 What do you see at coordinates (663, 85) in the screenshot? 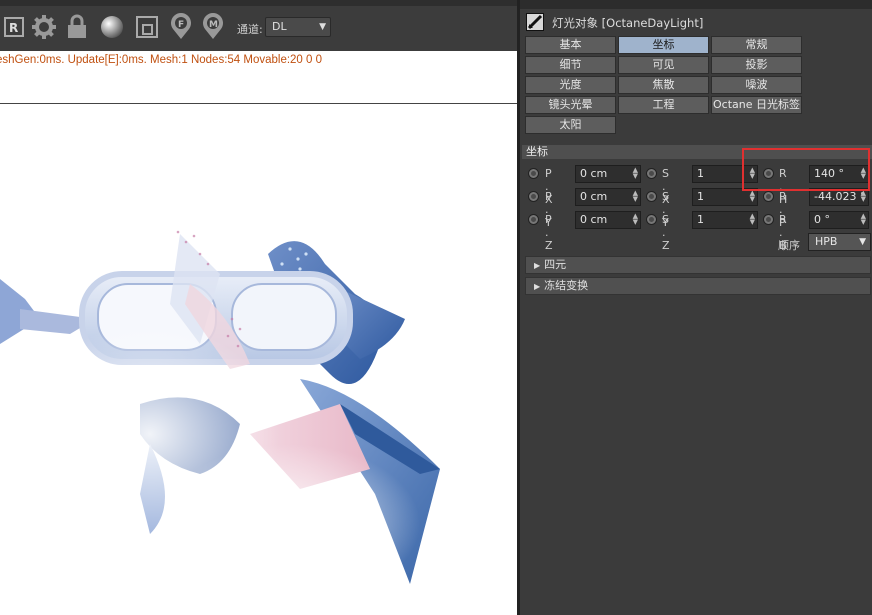
I see `tab-caustics: 焦散` at bounding box center [663, 85].